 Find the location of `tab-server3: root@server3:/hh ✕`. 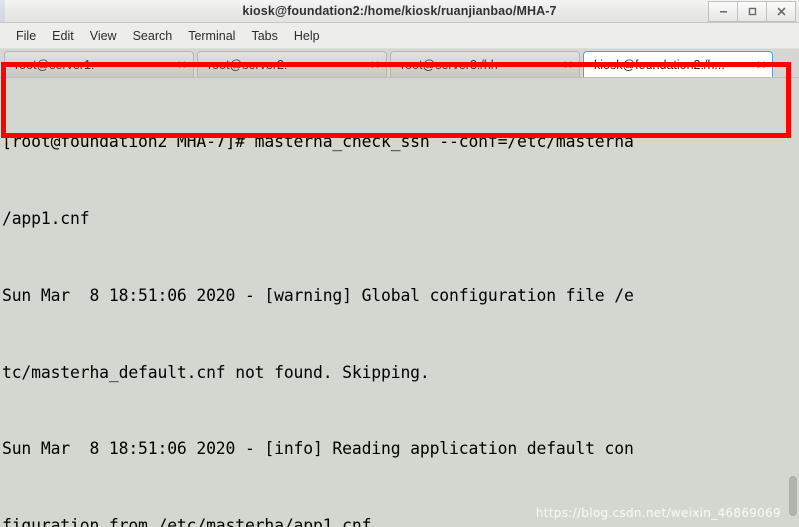

tab-server3: root@server3:/hh ✕ is located at coordinates (485, 64).